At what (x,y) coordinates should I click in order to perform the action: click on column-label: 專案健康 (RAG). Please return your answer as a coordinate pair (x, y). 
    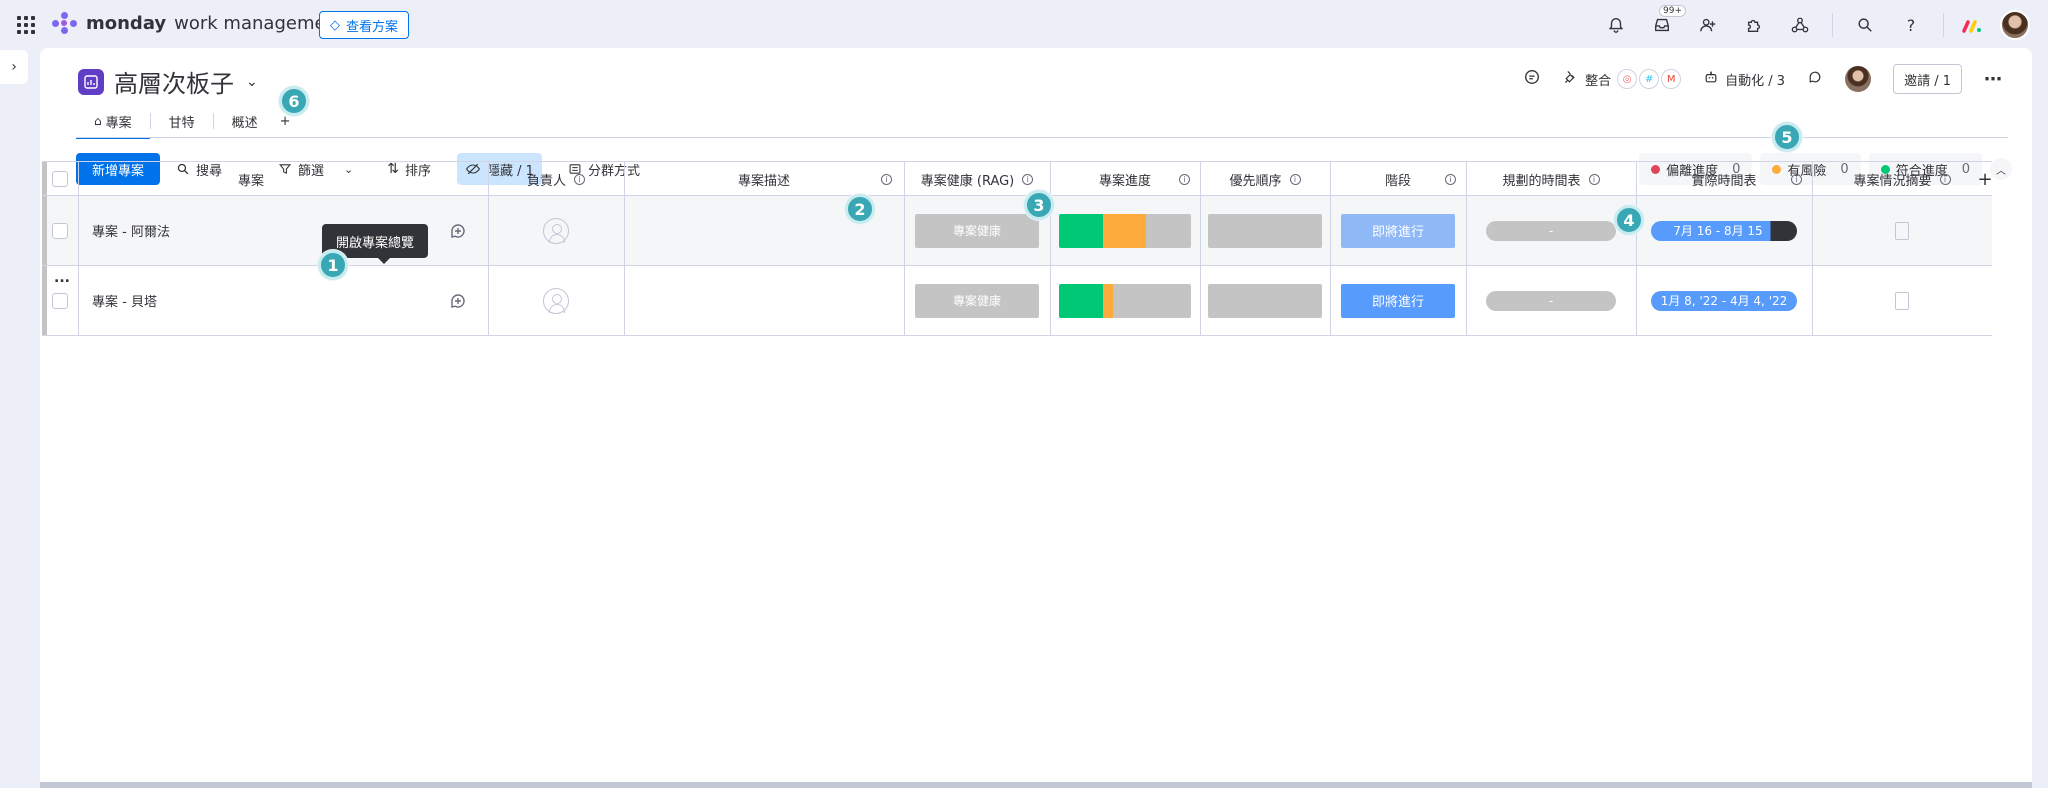
    Looking at the image, I should click on (967, 181).